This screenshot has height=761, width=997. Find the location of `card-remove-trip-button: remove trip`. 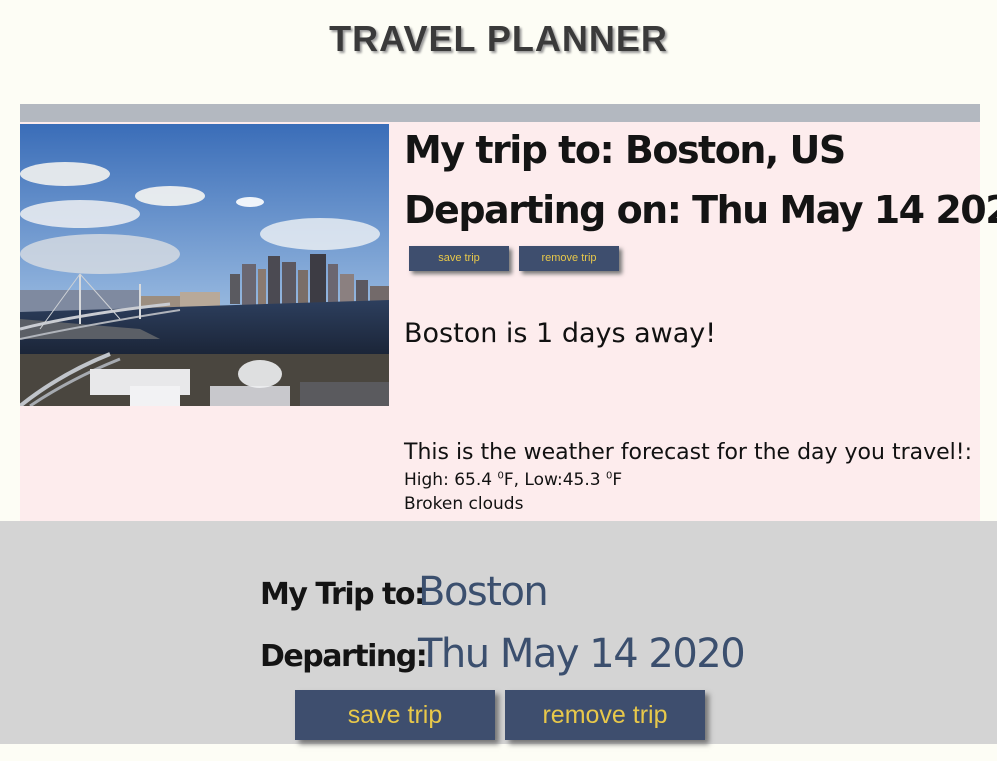

card-remove-trip-button: remove trip is located at coordinates (569, 258).